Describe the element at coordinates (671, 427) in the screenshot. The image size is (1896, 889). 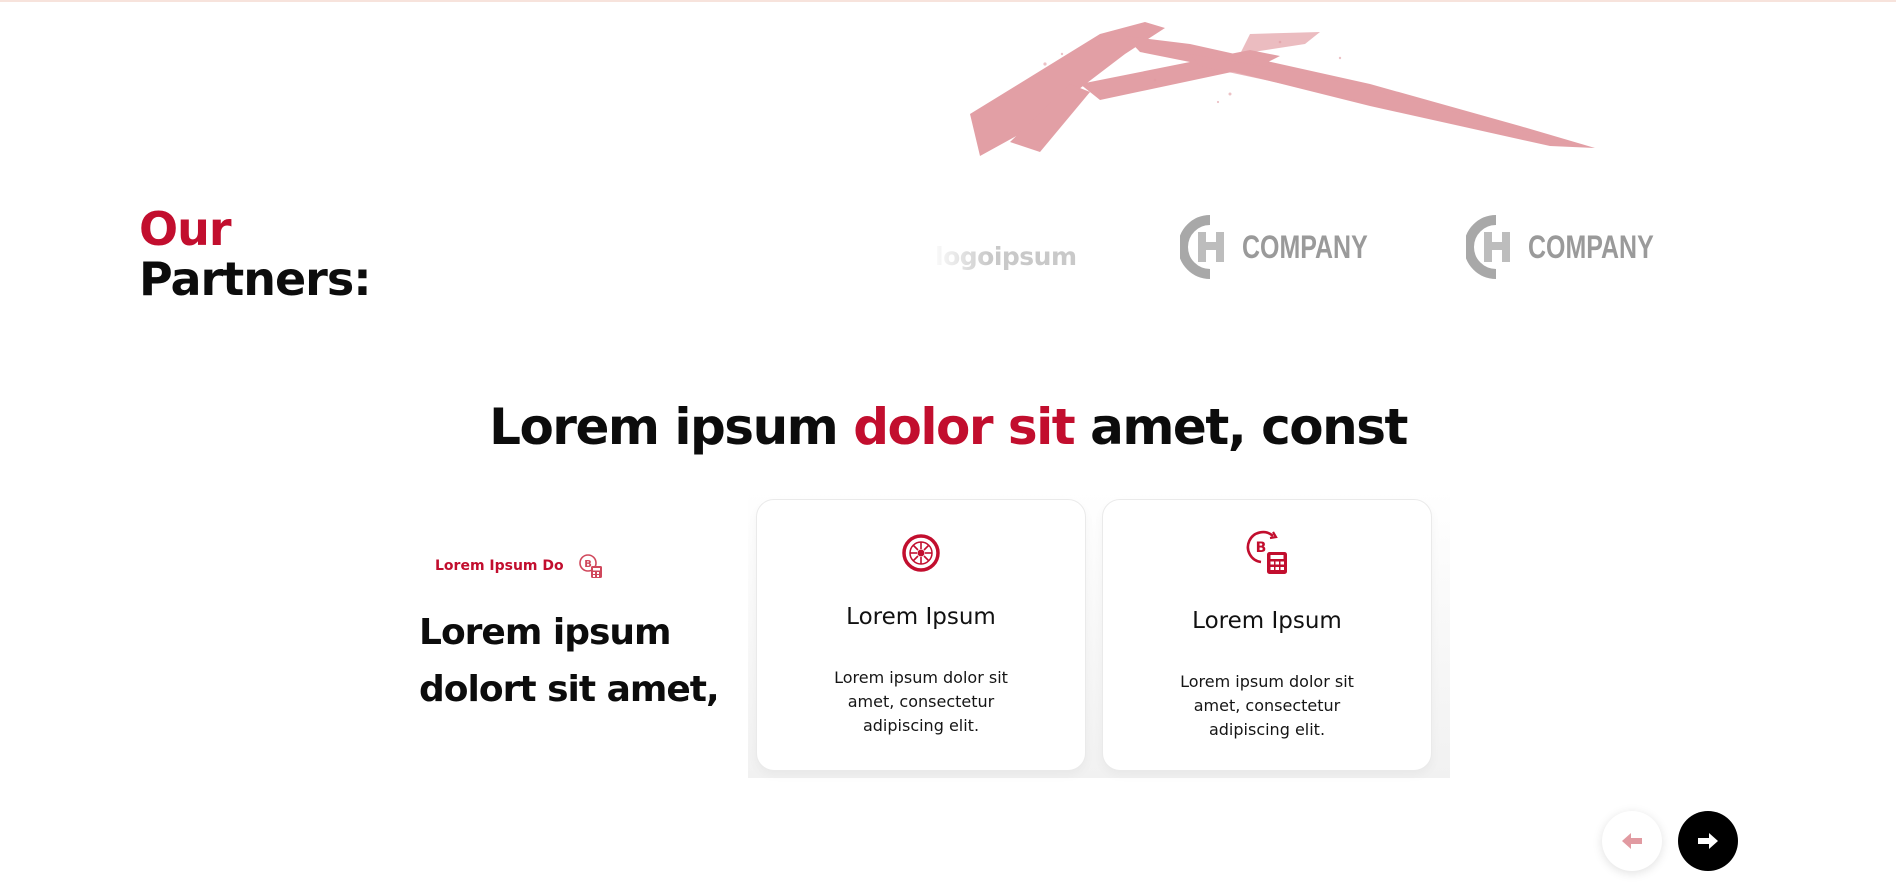
I see `heading-part-1: Lorem ipsum` at that location.